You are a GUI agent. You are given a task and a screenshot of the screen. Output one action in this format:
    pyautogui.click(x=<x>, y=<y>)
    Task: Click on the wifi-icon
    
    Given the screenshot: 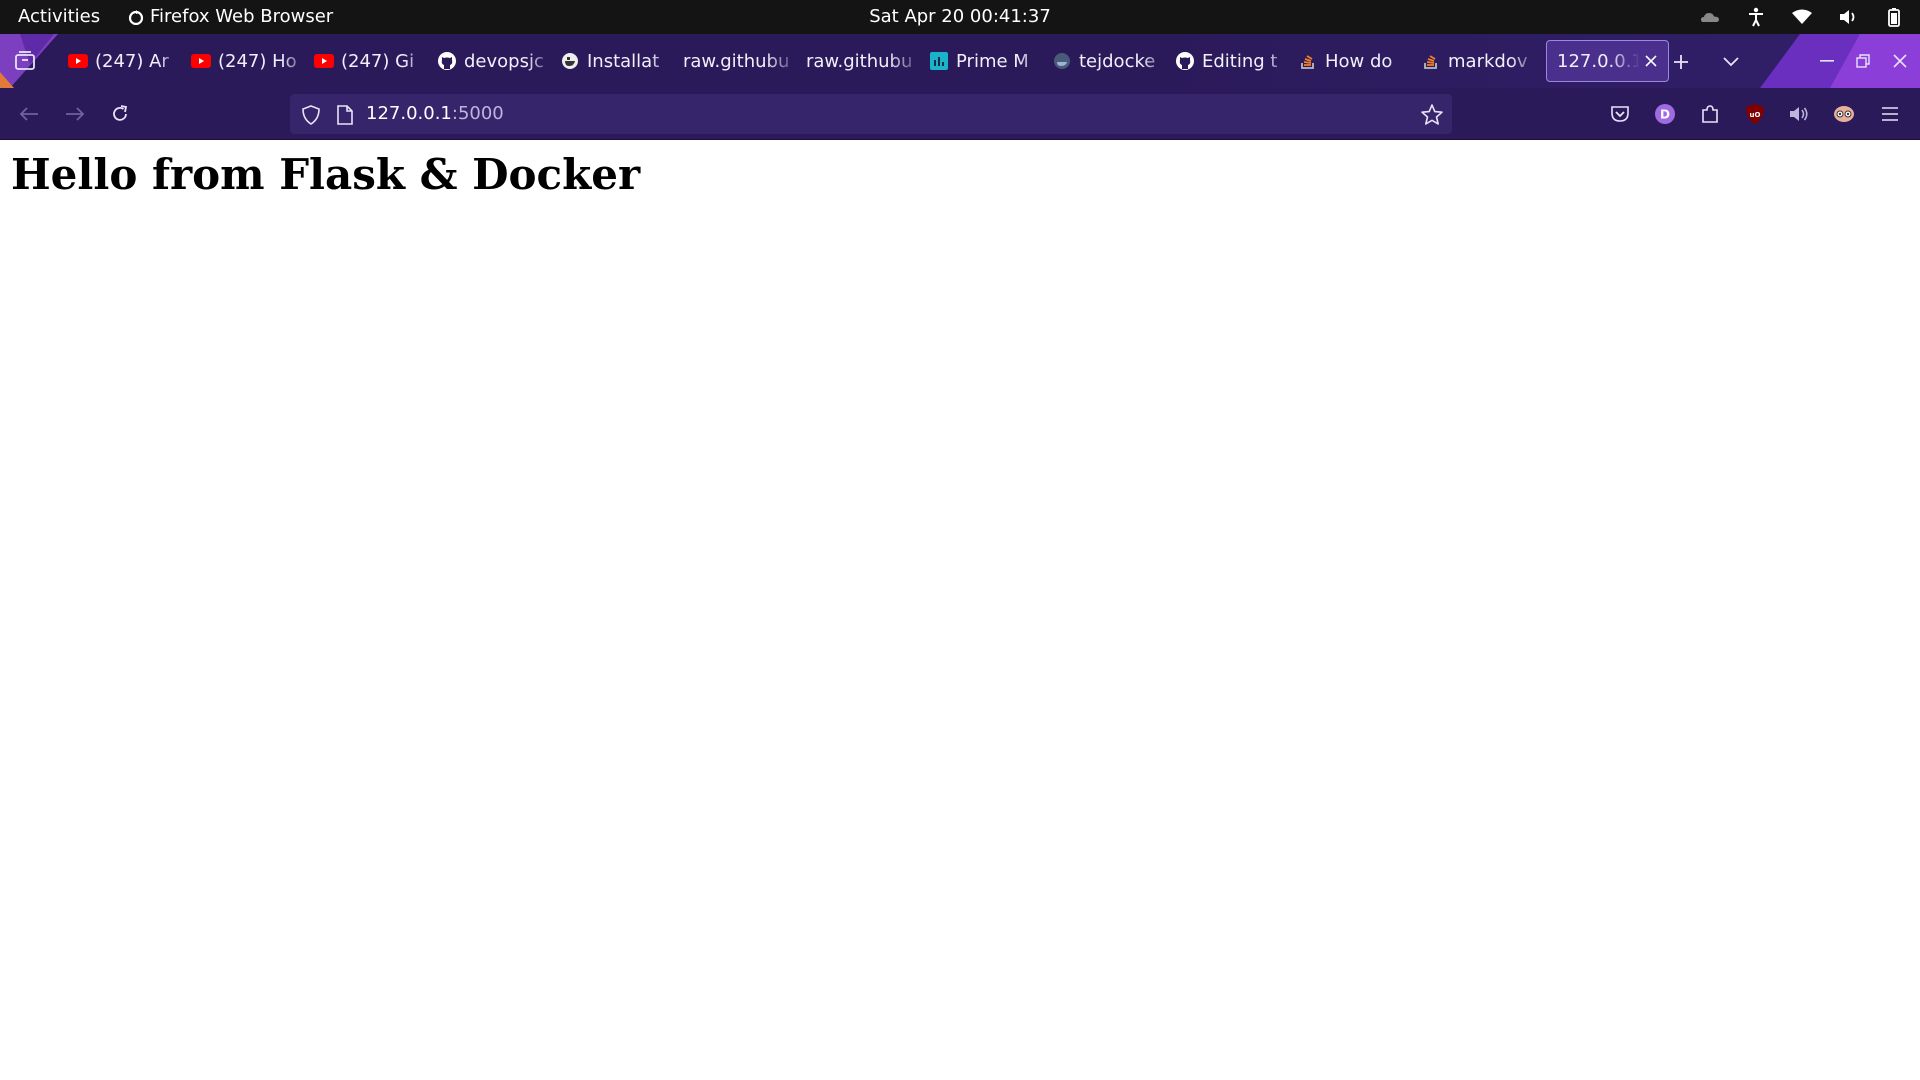 What is the action you would take?
    pyautogui.click(x=1802, y=17)
    